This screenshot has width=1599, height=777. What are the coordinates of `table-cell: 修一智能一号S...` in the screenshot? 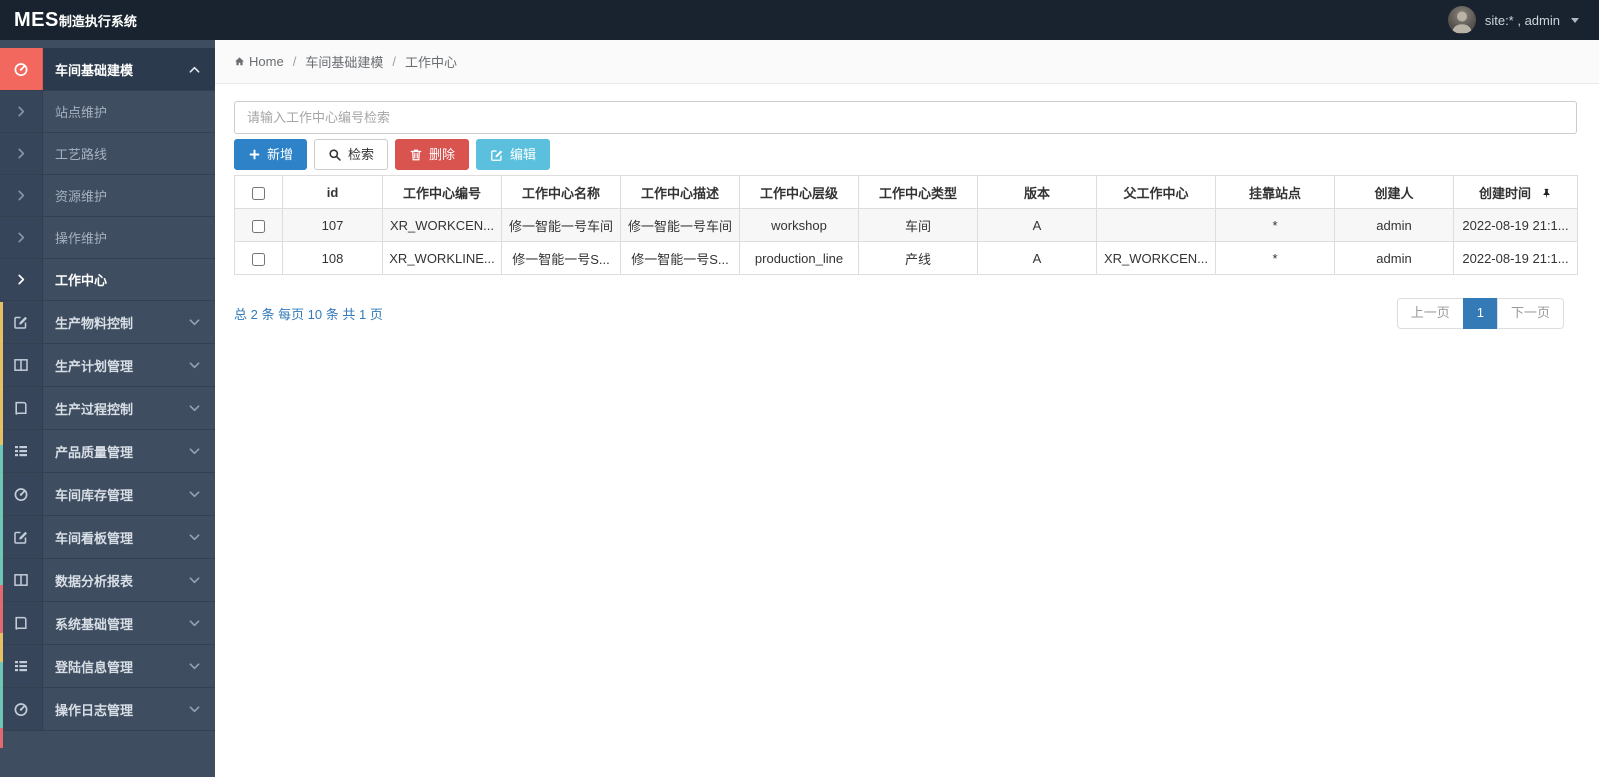 It's located at (680, 258).